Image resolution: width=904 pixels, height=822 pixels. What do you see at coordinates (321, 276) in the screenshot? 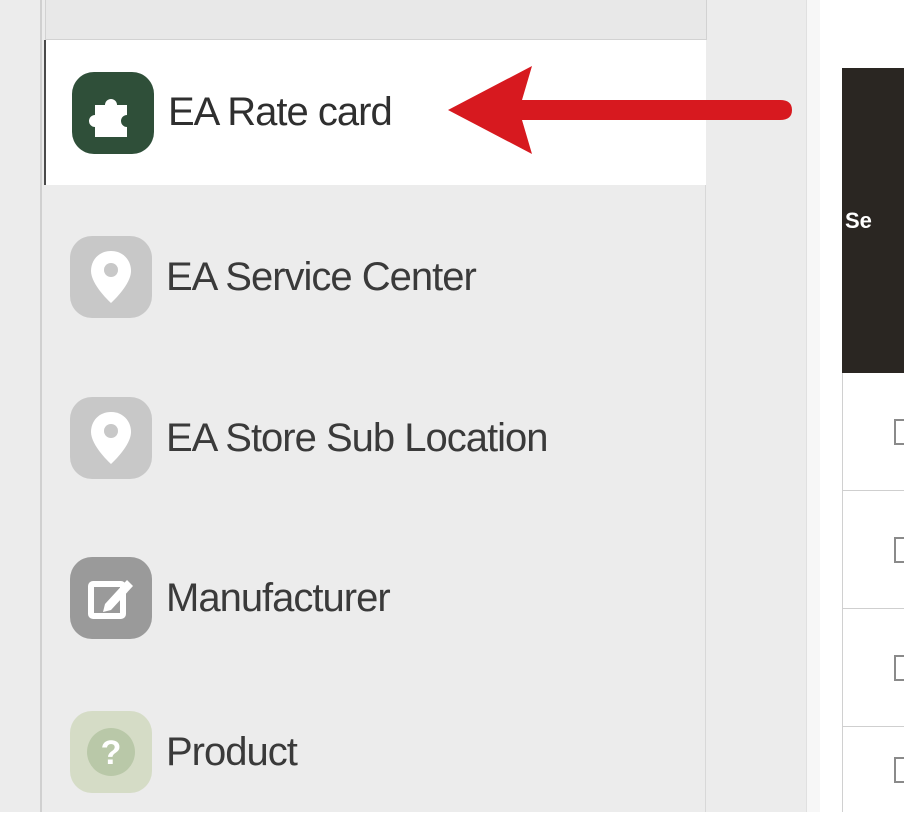
I see `sidebar-item-label: EA Service Center` at bounding box center [321, 276].